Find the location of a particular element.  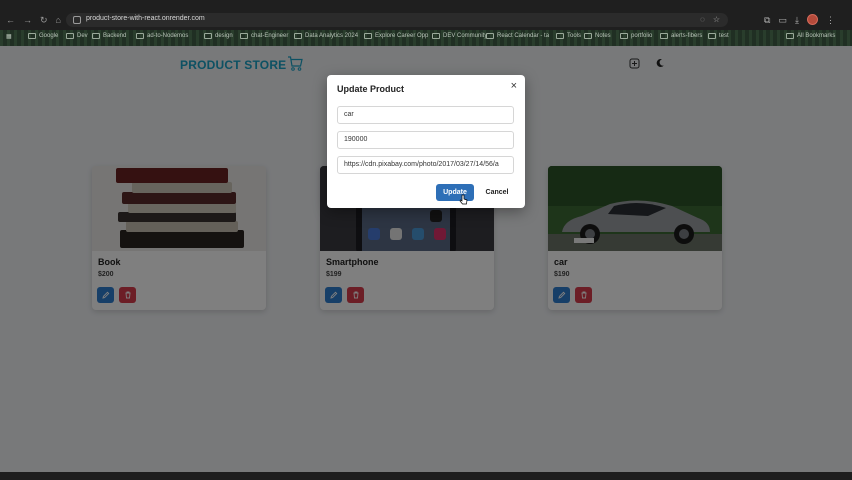

bookmark-item: Backend is located at coordinates (109, 36).